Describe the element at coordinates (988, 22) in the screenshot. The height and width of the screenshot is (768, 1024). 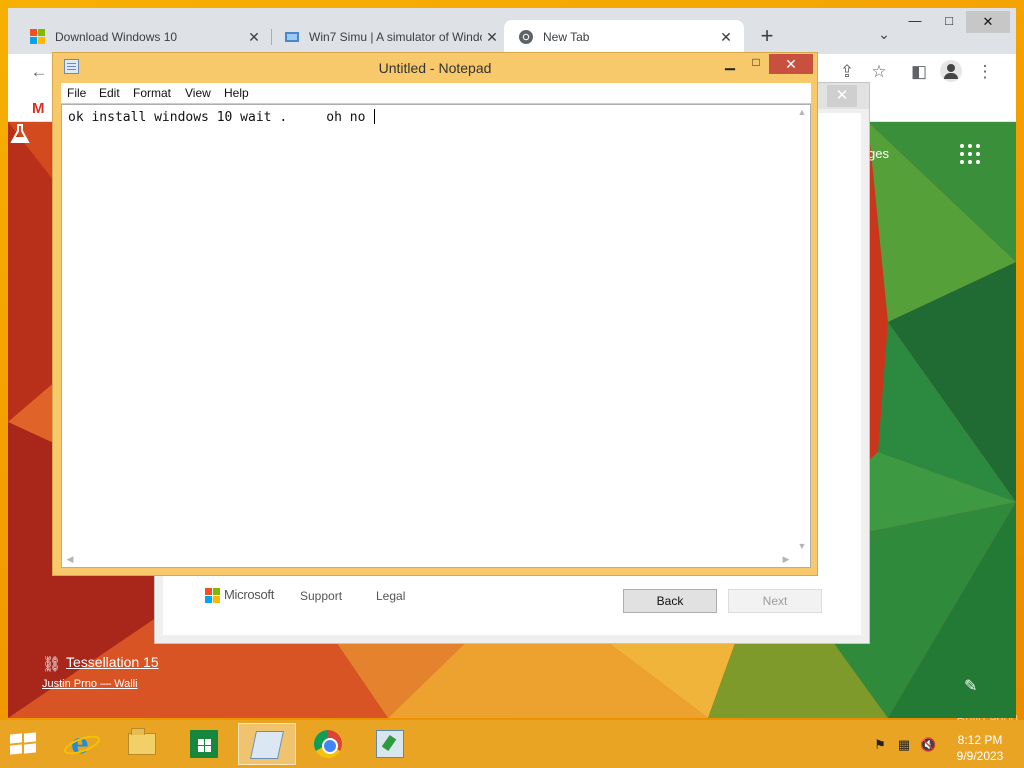
I see `browser-close-button: ✕` at that location.